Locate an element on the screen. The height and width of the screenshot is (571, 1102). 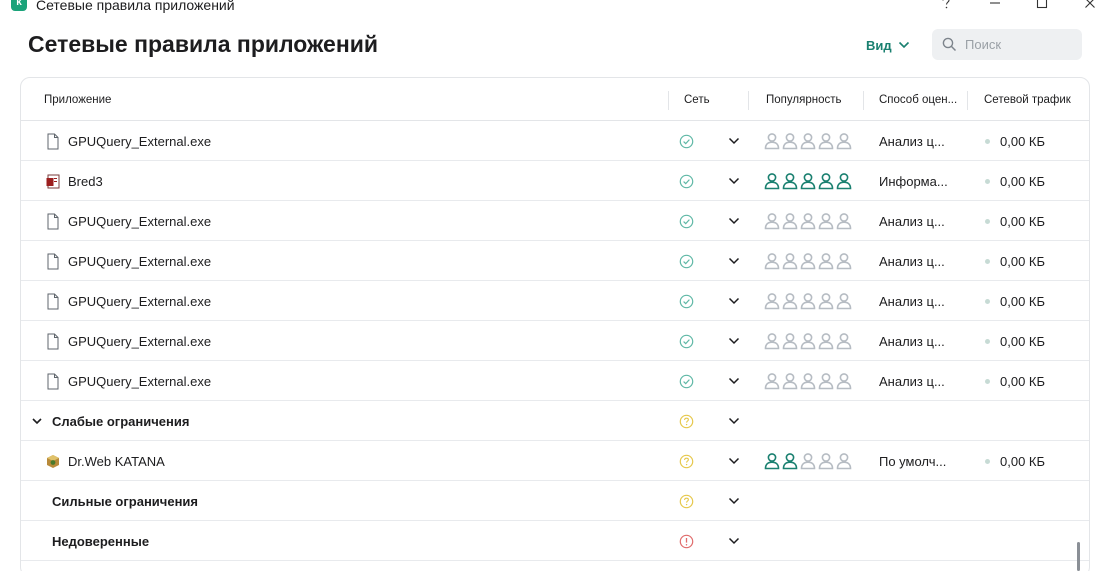
status-allowed-icon is located at coordinates (686, 341).